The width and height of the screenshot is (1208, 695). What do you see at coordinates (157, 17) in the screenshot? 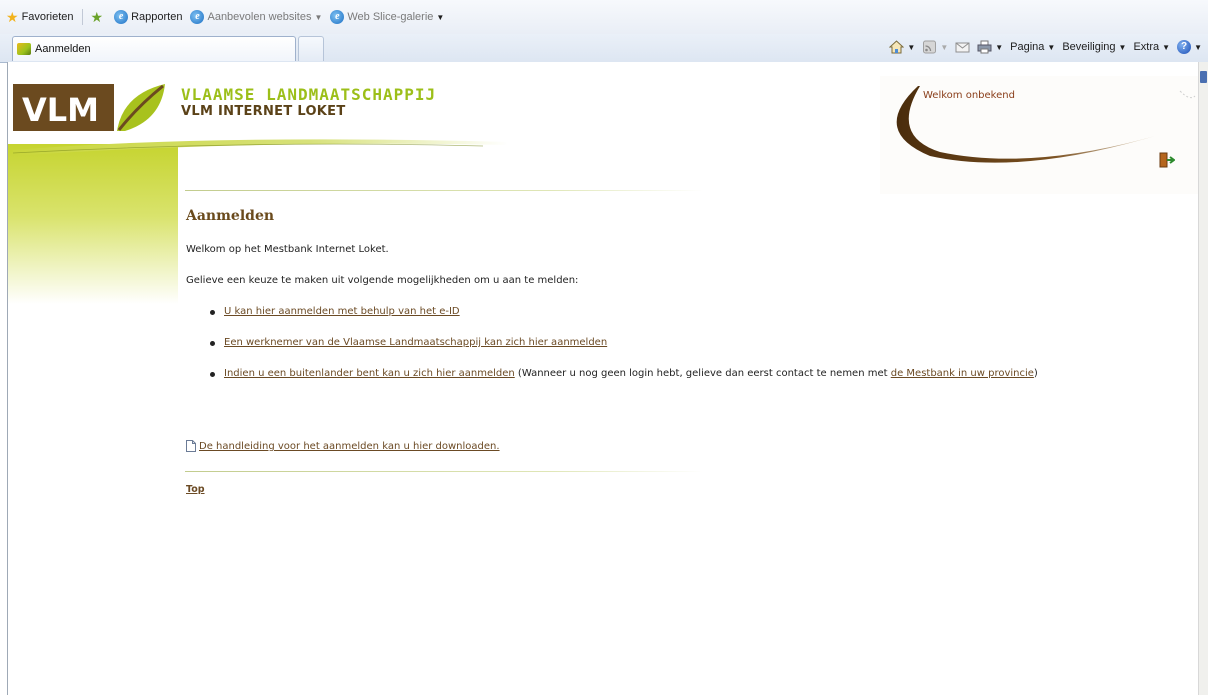
I see `favorite-item-label: Rapporten` at bounding box center [157, 17].